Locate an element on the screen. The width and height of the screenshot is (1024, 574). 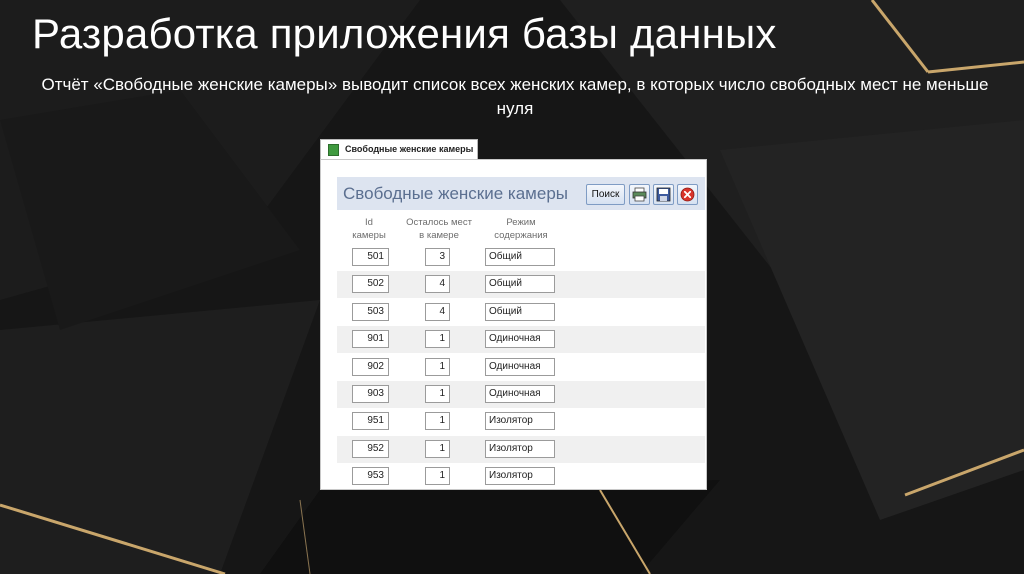
table-row: 501 3 Общий is located at coordinates (521, 257).